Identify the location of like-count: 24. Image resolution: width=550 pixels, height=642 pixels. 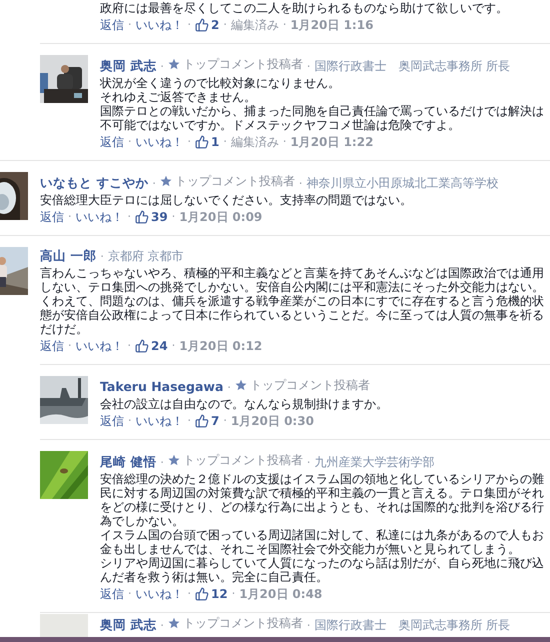
(151, 346).